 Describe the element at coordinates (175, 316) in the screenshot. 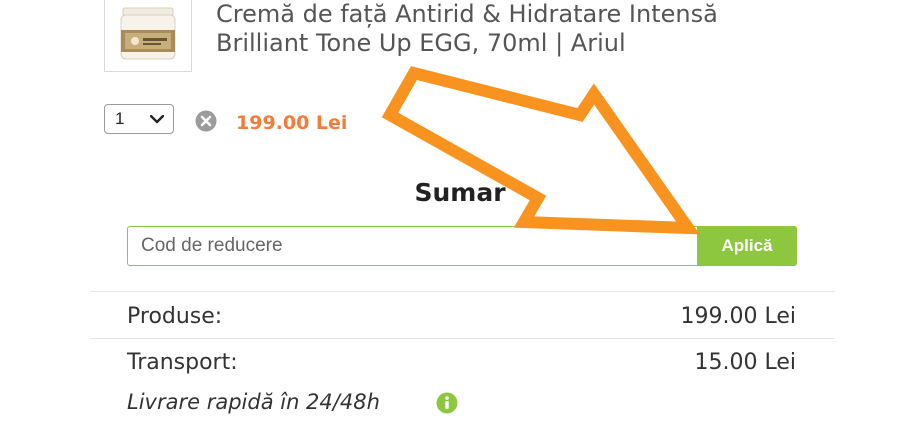

I see `products-label: Produse:` at that location.